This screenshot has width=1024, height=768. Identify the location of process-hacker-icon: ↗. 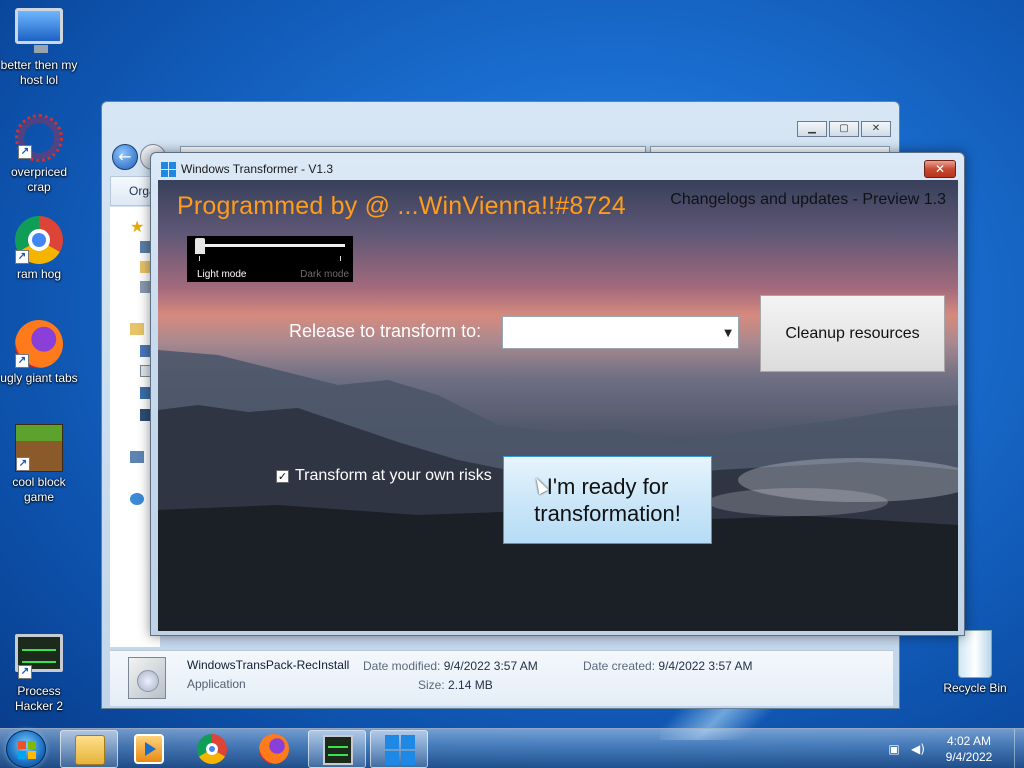
(39, 656).